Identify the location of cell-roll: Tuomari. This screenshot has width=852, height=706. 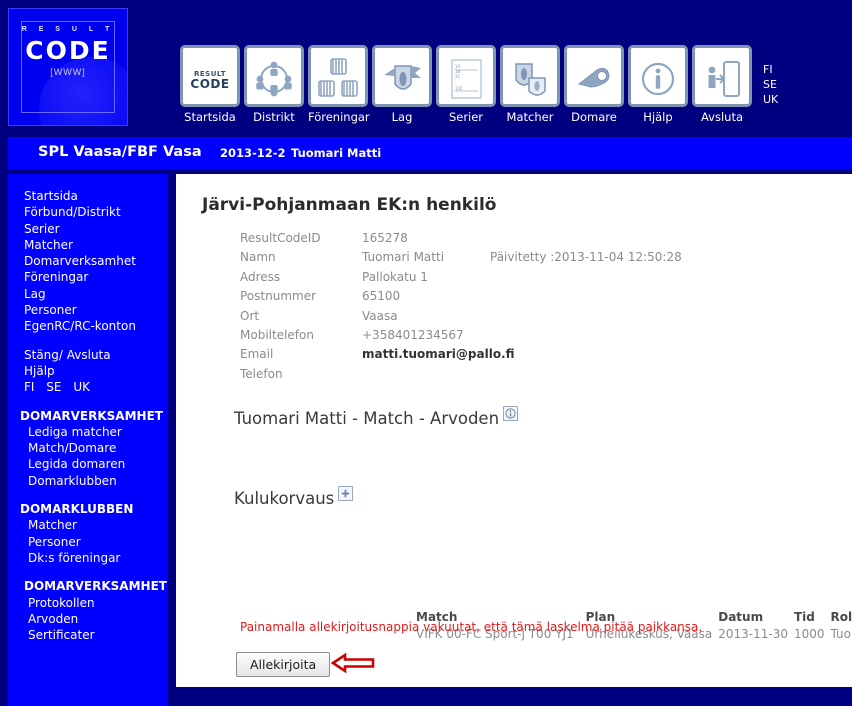
(841, 634).